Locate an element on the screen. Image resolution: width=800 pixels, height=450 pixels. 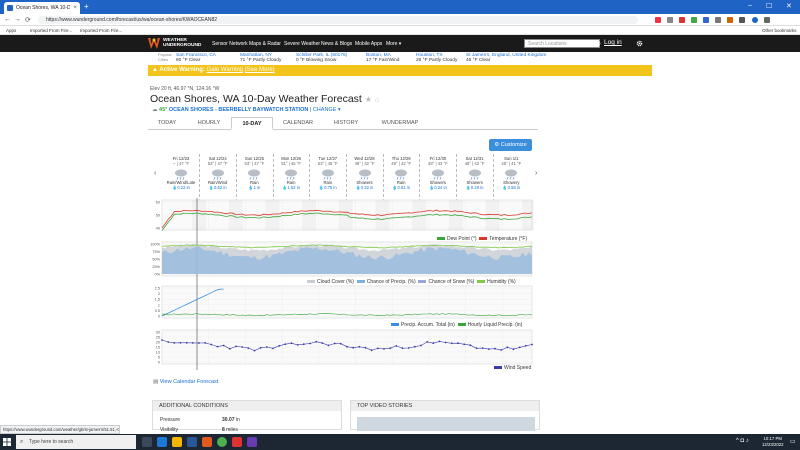
tab-hourly: HOURLY is located at coordinates (209, 123).